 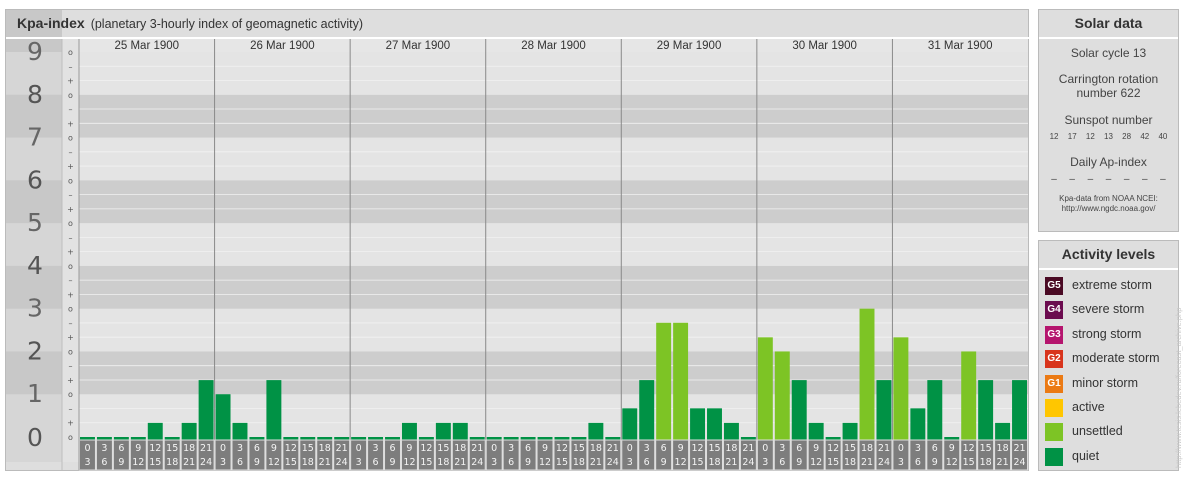 What do you see at coordinates (1054, 334) in the screenshot?
I see `level-badge: G3` at bounding box center [1054, 334].